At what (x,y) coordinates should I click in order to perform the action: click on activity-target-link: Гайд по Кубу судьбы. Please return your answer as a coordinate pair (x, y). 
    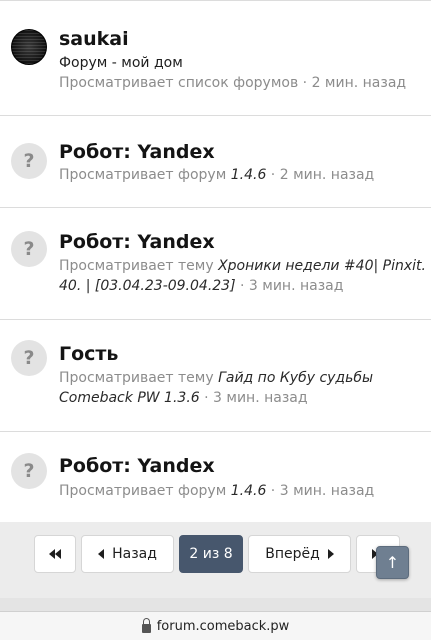
    Looking at the image, I should click on (295, 378).